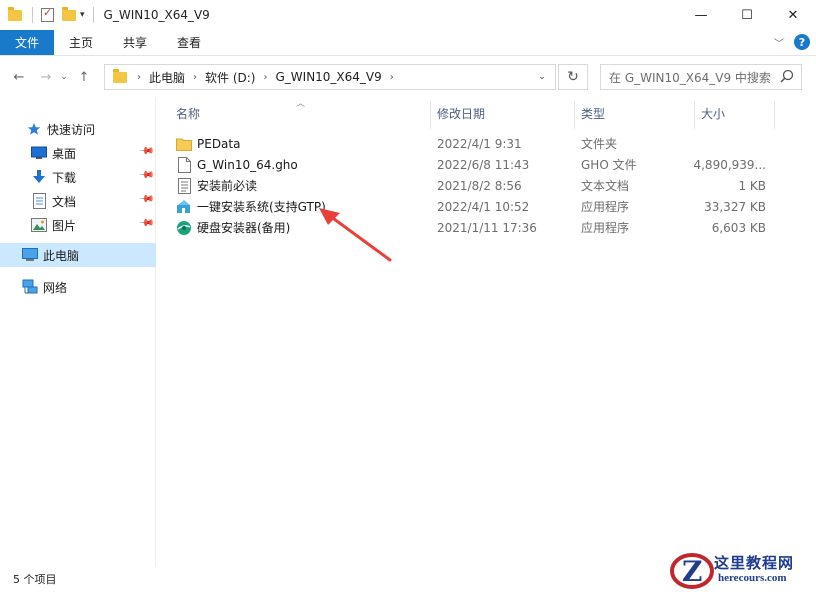  What do you see at coordinates (599, 144) in the screenshot?
I see `file-type: 文件夹` at bounding box center [599, 144].